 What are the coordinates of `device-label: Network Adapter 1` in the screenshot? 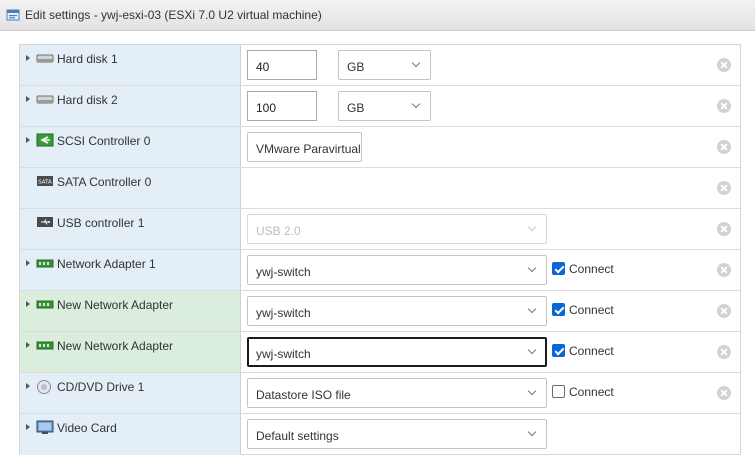 It's located at (106, 264).